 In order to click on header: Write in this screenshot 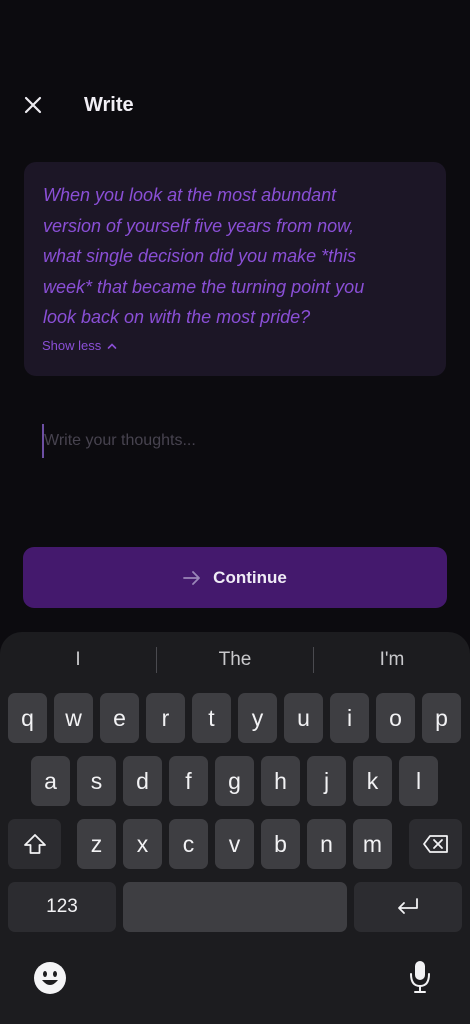, I will do `click(235, 106)`.